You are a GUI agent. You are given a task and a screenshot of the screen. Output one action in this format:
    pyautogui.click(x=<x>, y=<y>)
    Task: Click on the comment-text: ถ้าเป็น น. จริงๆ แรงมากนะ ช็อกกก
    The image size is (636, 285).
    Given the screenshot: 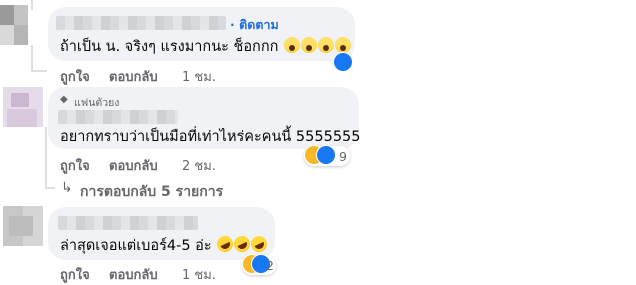 What is the action you would take?
    pyautogui.click(x=205, y=46)
    